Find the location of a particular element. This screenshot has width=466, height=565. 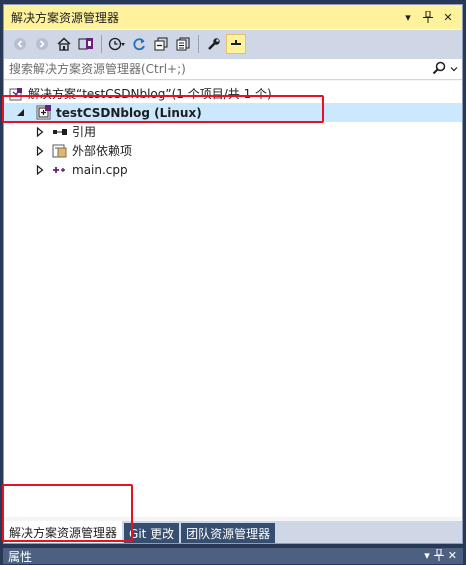

tree-item-references: 引用 is located at coordinates (65, 131).